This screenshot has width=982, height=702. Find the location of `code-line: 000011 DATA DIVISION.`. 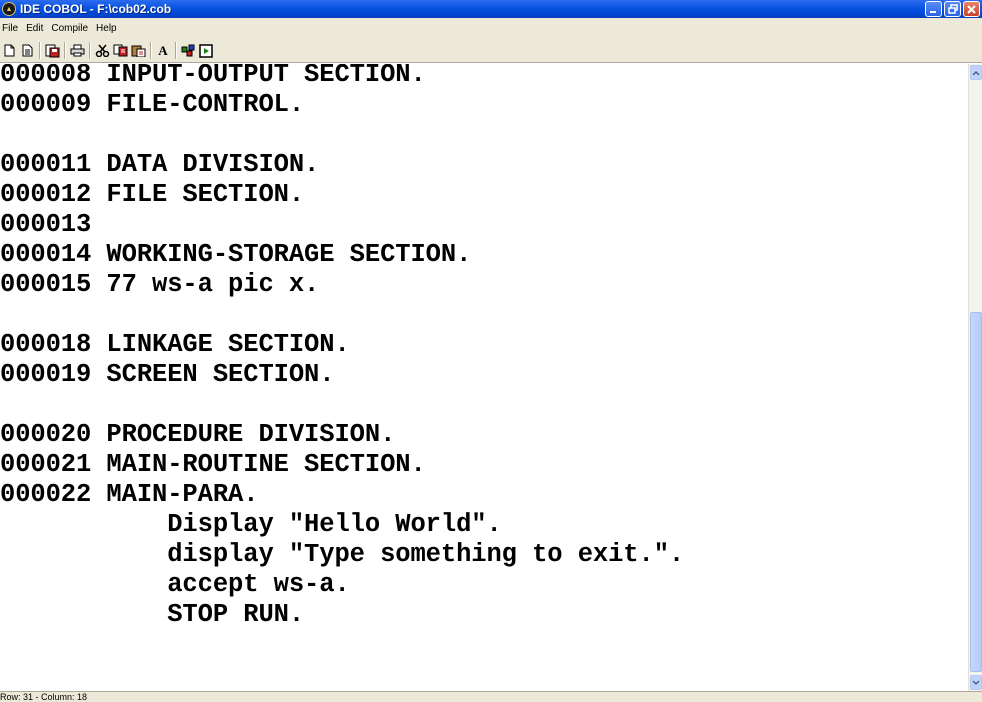

code-line: 000011 DATA DIVISION. is located at coordinates (159, 165).